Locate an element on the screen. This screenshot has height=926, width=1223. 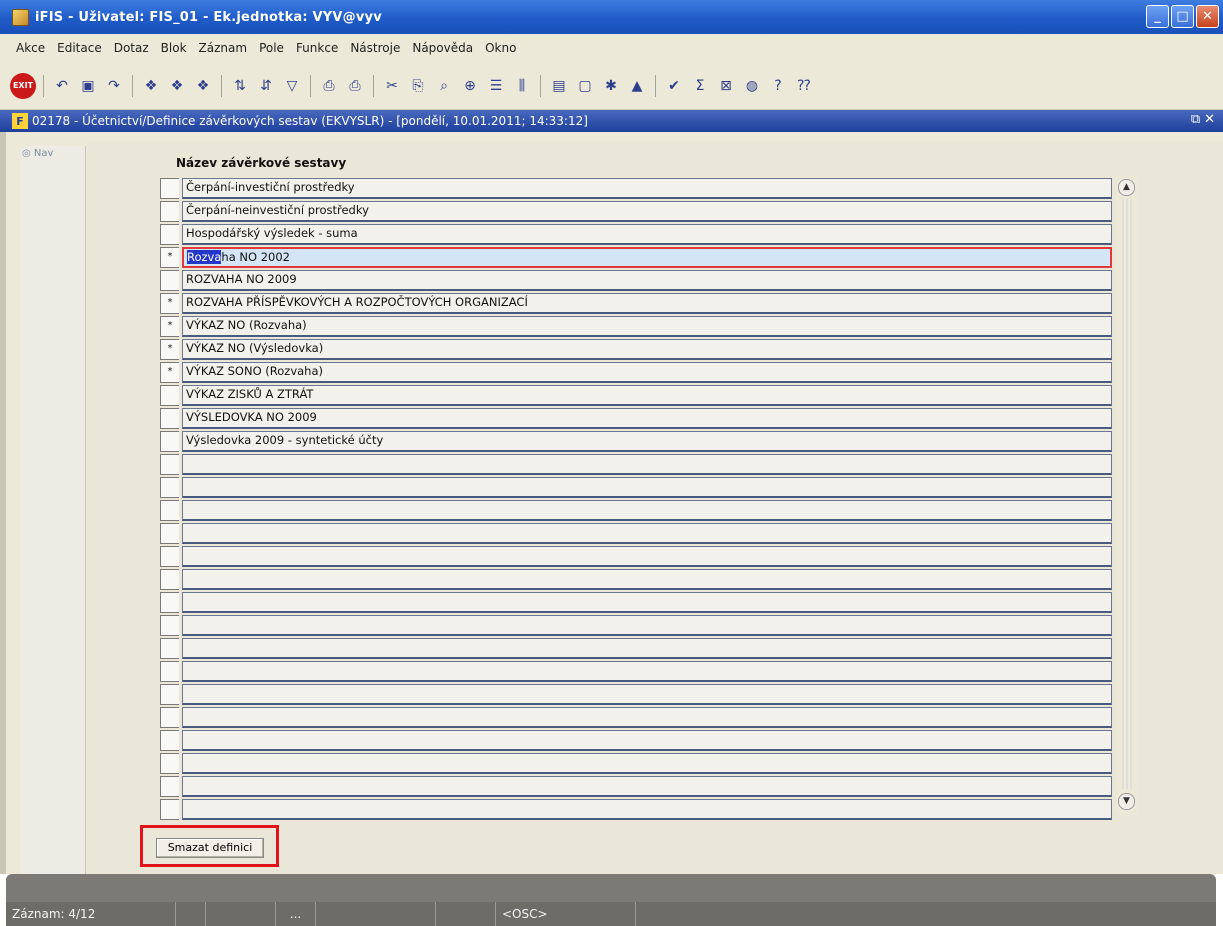
tree-icon: ✱ is located at coordinates (611, 86).